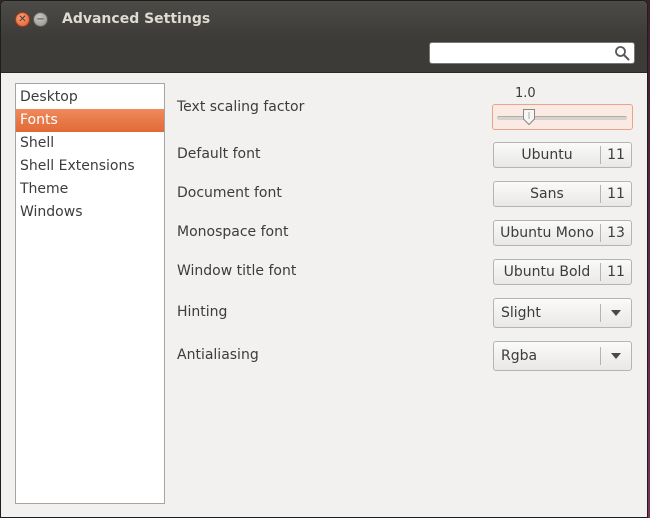  I want to click on document-font-name: Sans, so click(547, 194).